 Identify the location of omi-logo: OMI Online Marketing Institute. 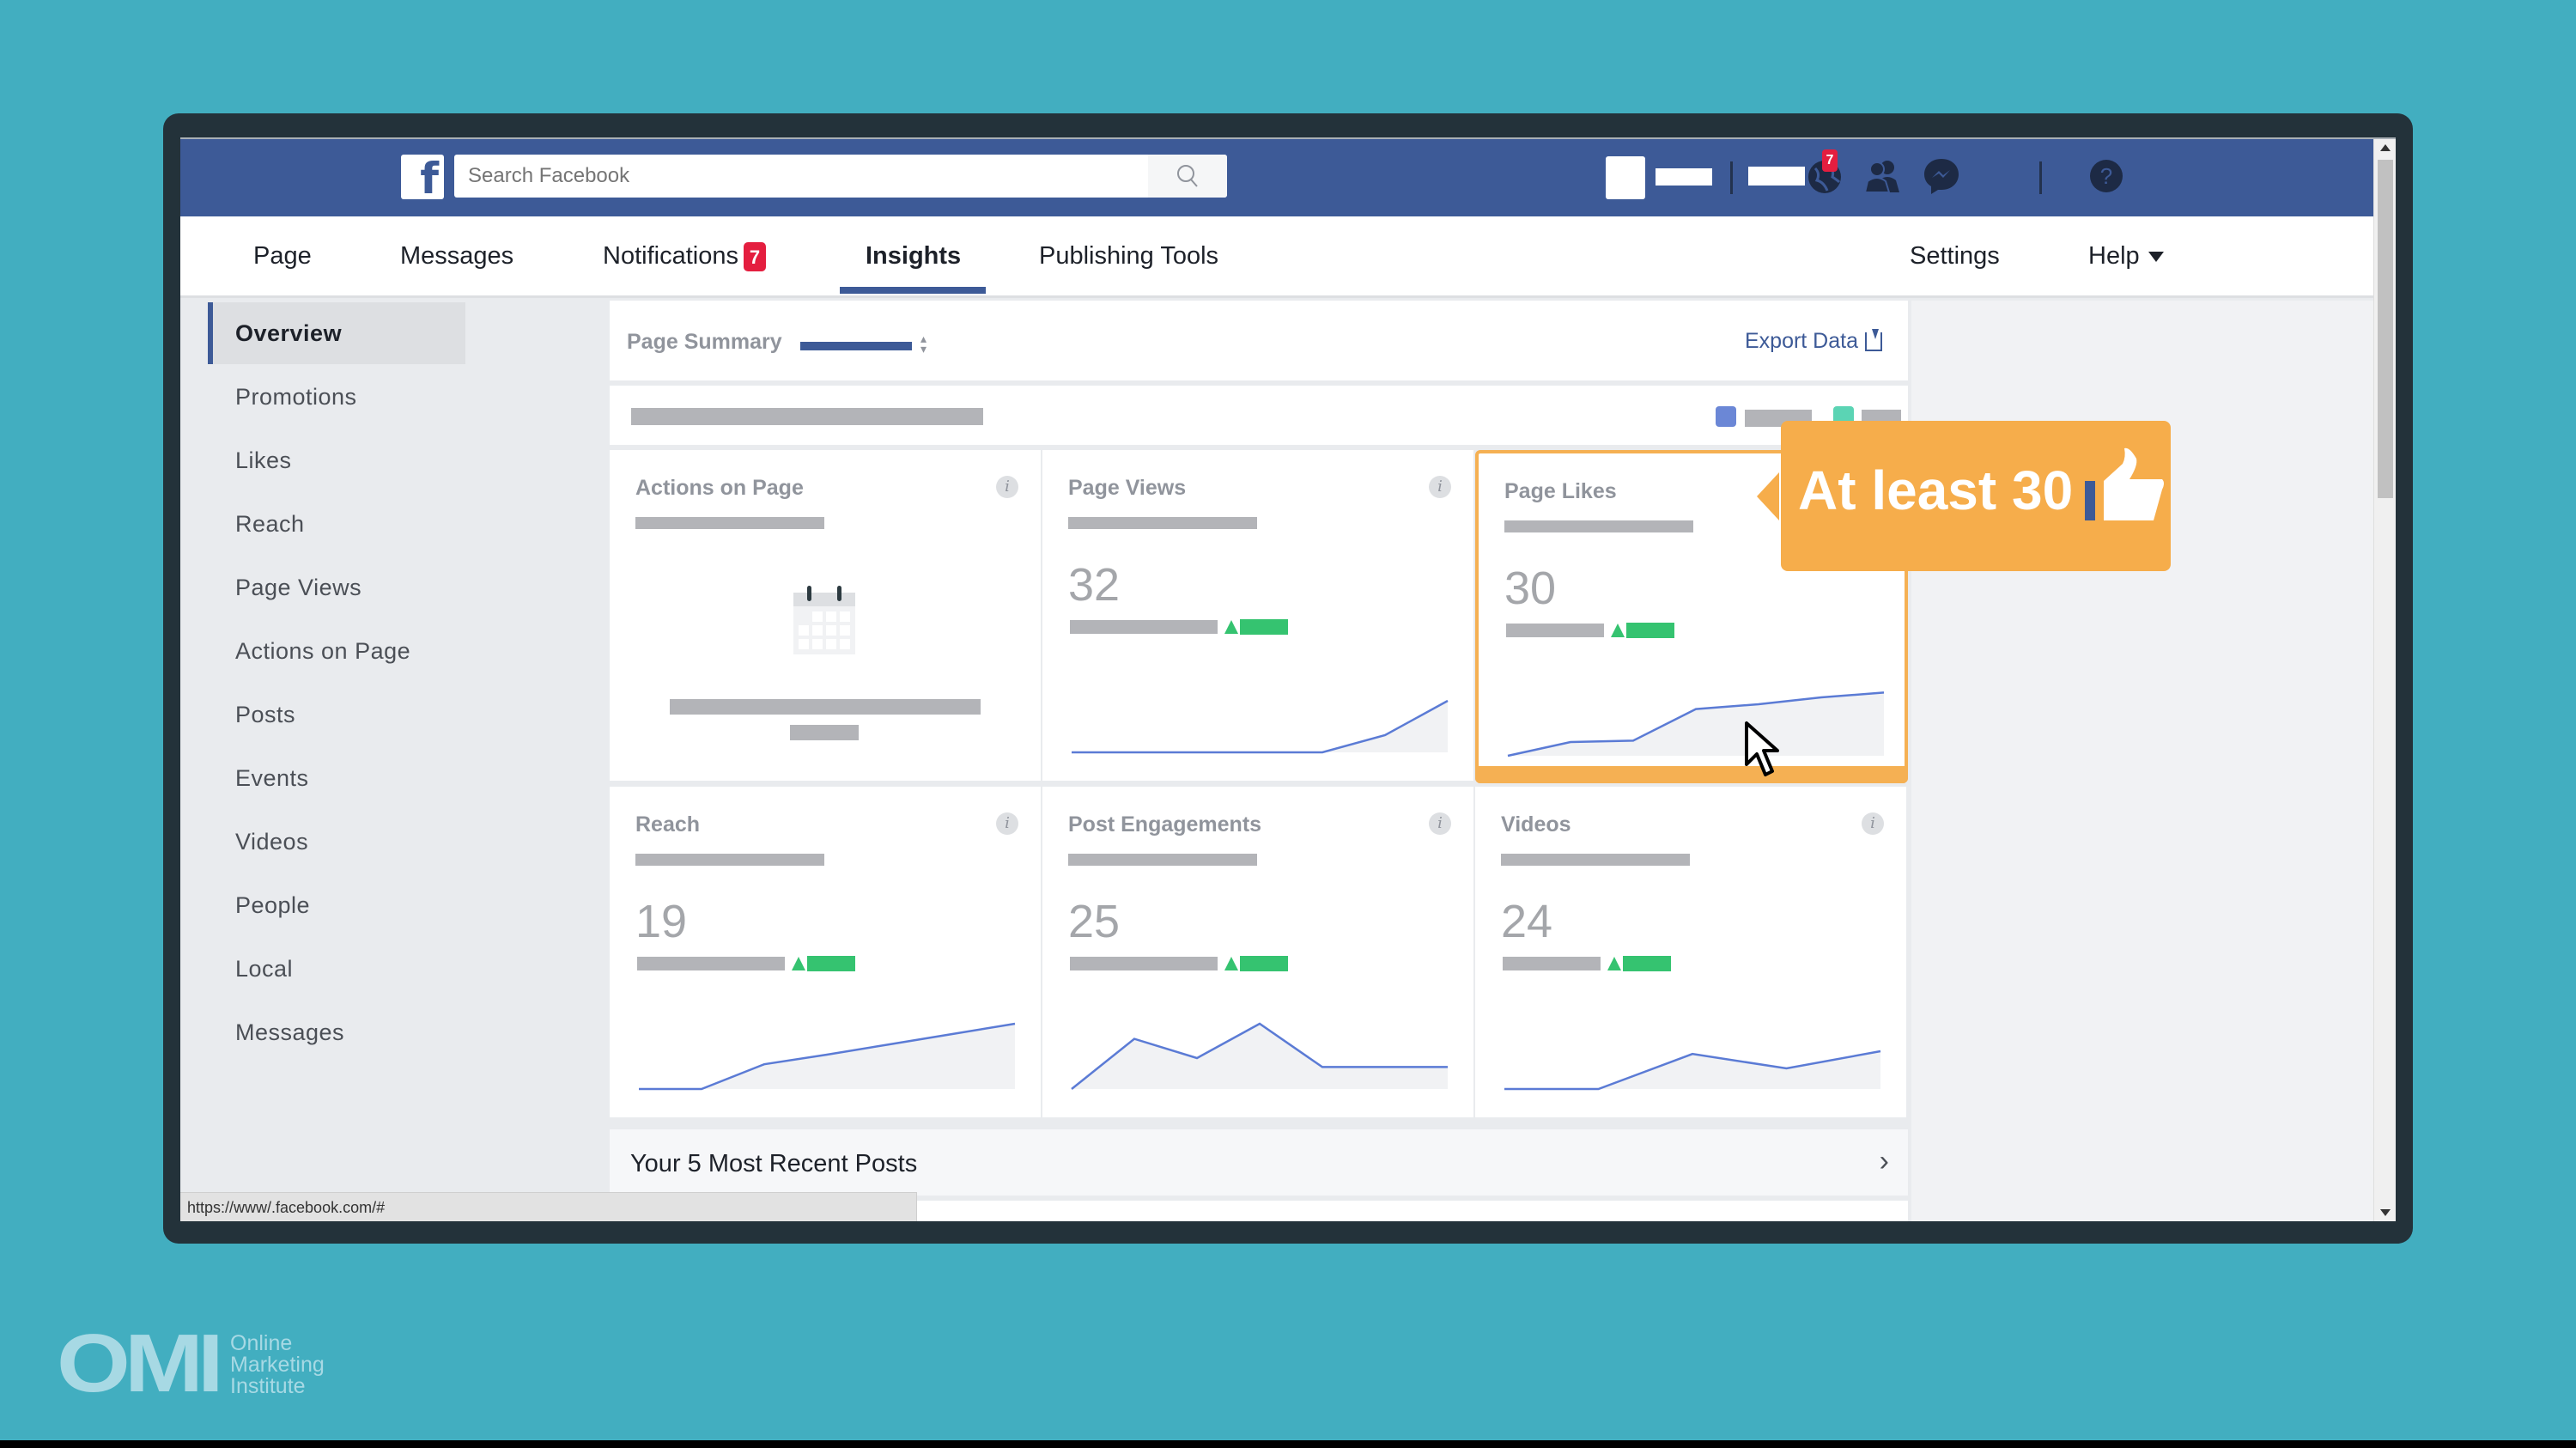
(191, 1364).